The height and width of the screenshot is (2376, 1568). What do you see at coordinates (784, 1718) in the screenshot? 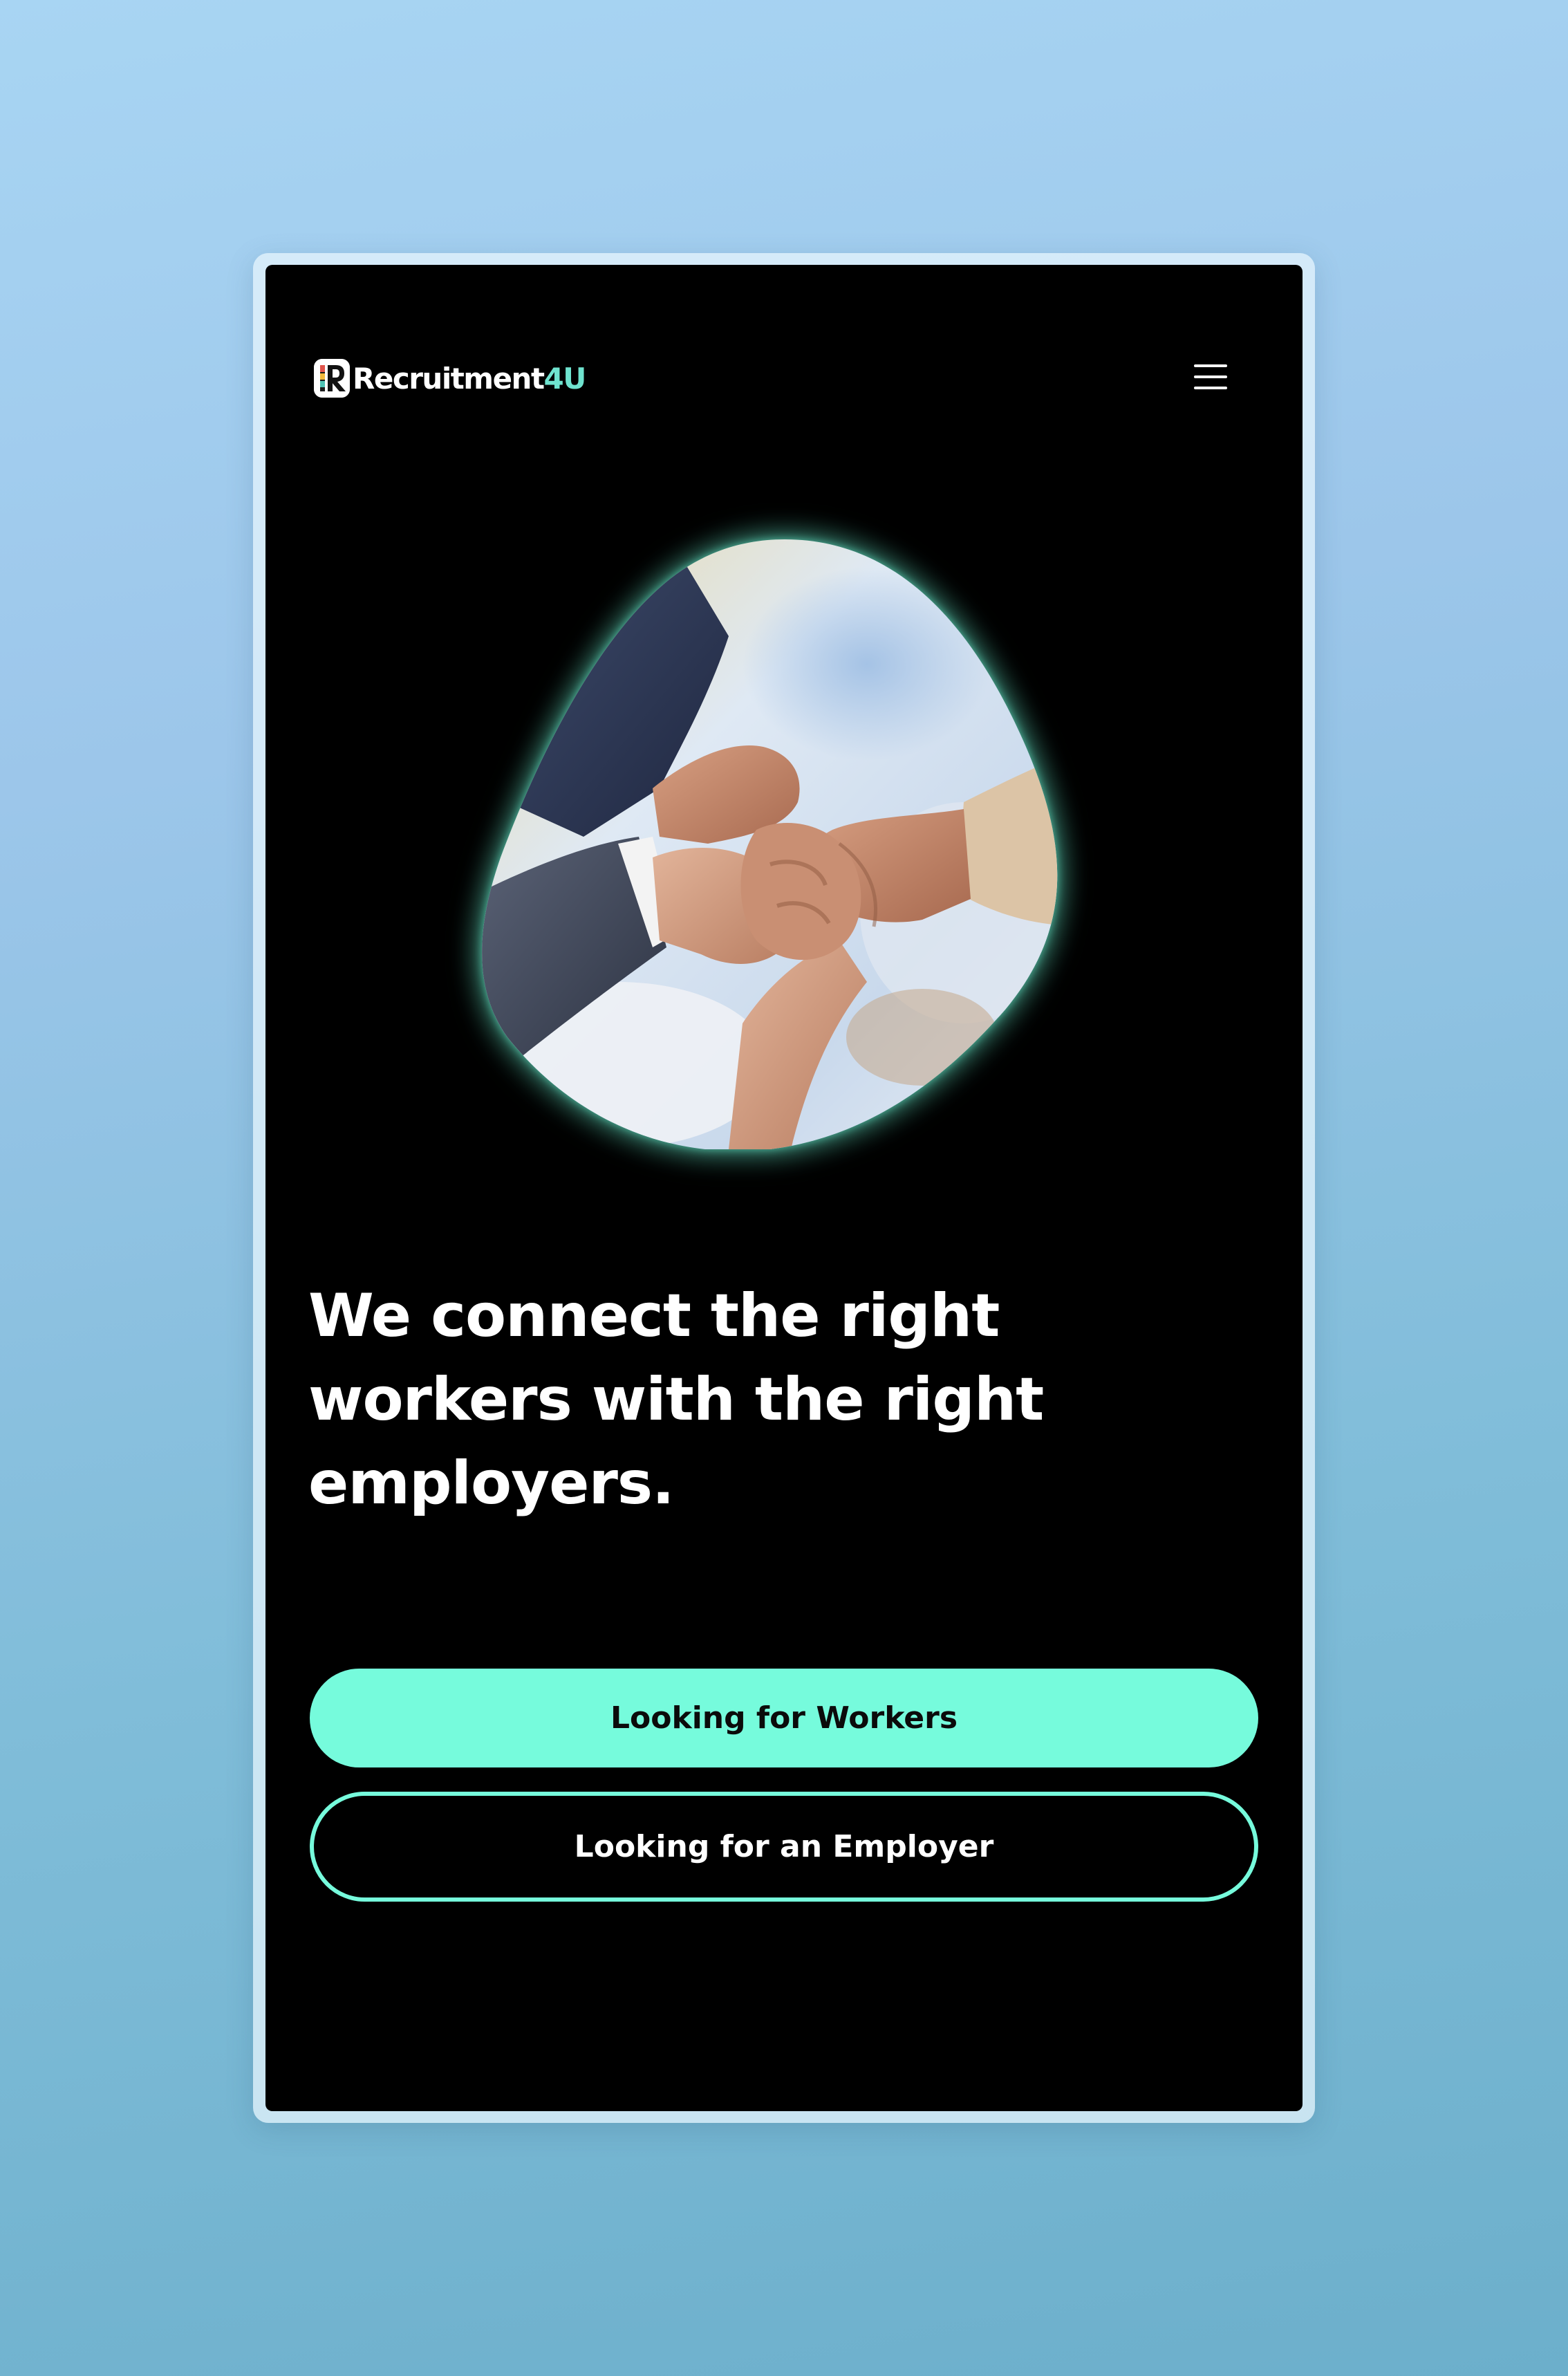
I see `looking-for-workers-button: Looking for Workers` at bounding box center [784, 1718].